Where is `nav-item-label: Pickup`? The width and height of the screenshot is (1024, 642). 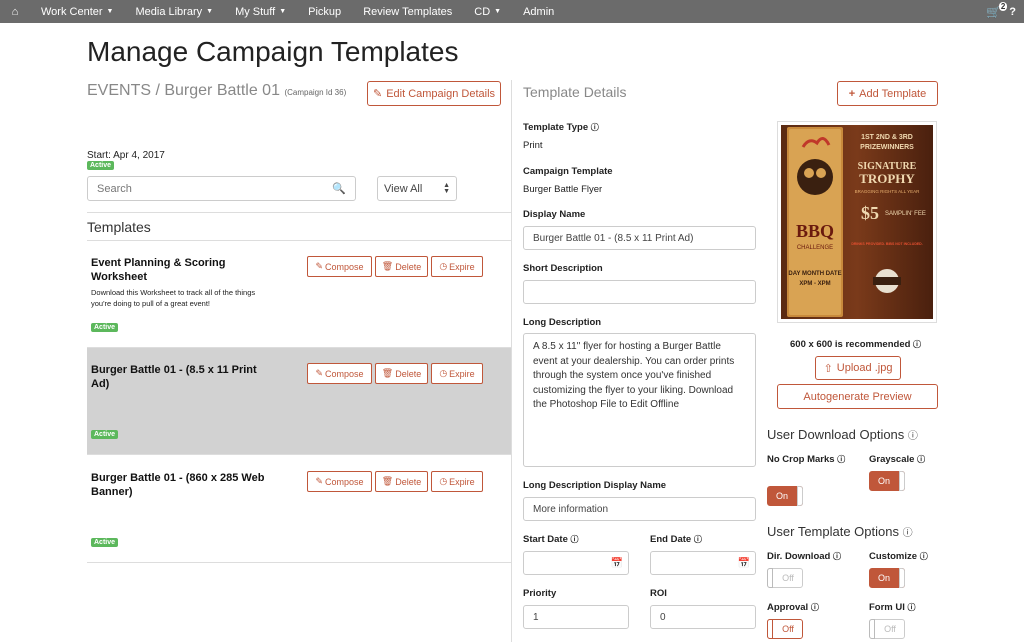 nav-item-label: Pickup is located at coordinates (325, 11).